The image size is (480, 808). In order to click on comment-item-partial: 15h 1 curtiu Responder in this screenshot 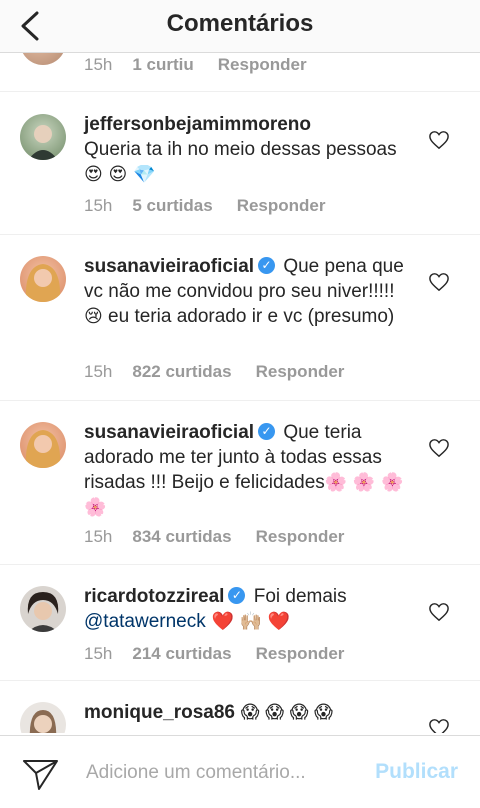, I will do `click(240, 72)`.